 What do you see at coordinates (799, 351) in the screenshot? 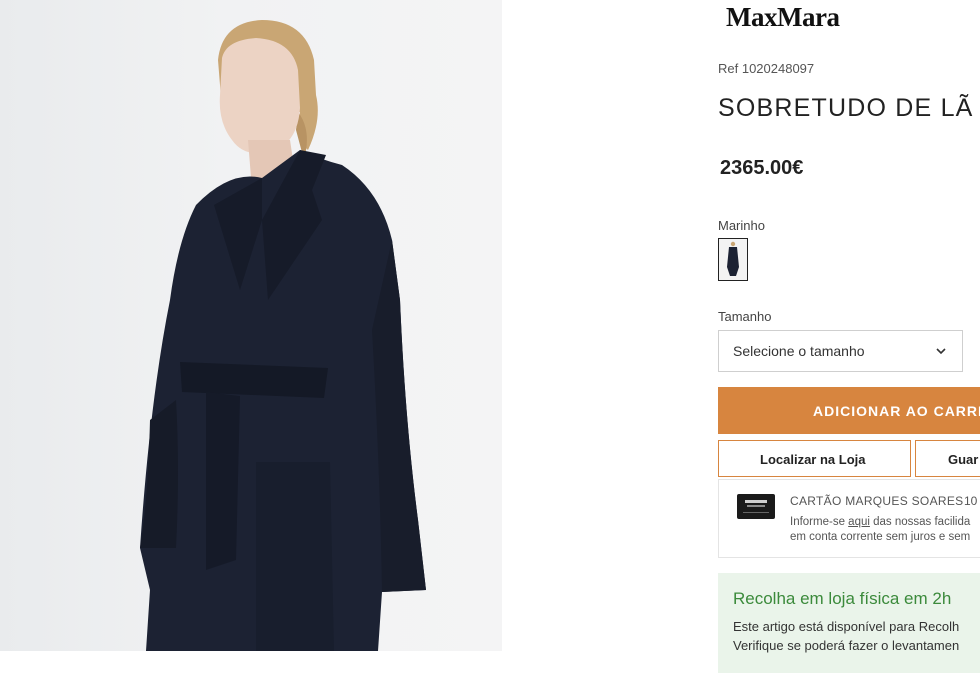
I see `size-select-placeholder: Selecione o tamanho` at bounding box center [799, 351].